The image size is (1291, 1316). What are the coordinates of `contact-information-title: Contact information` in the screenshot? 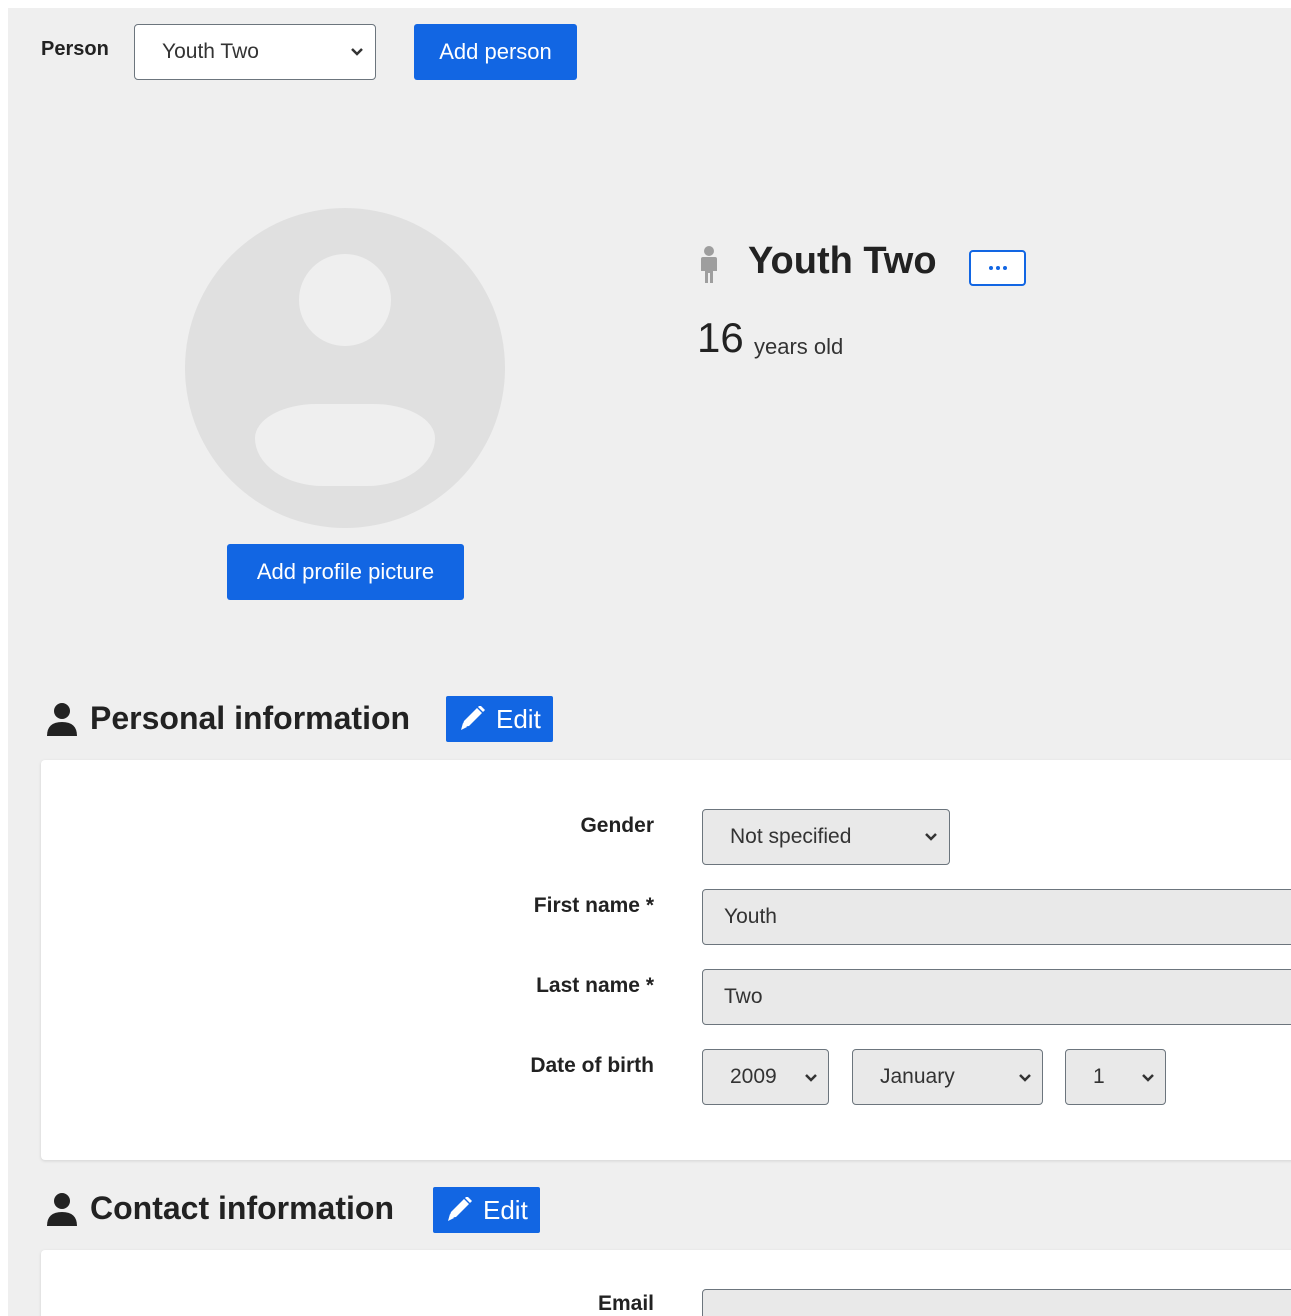 It's located at (242, 1208).